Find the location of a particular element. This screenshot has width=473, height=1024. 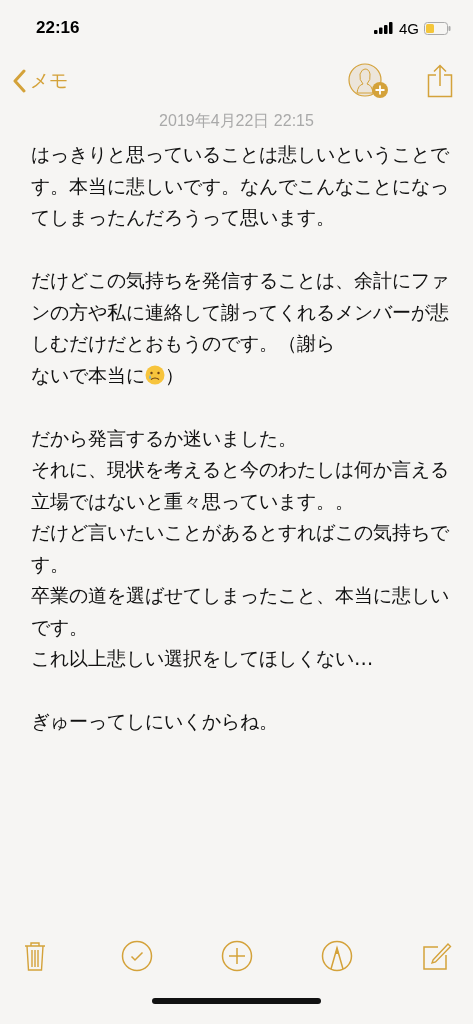

note-text: ） is located at coordinates (174, 375).